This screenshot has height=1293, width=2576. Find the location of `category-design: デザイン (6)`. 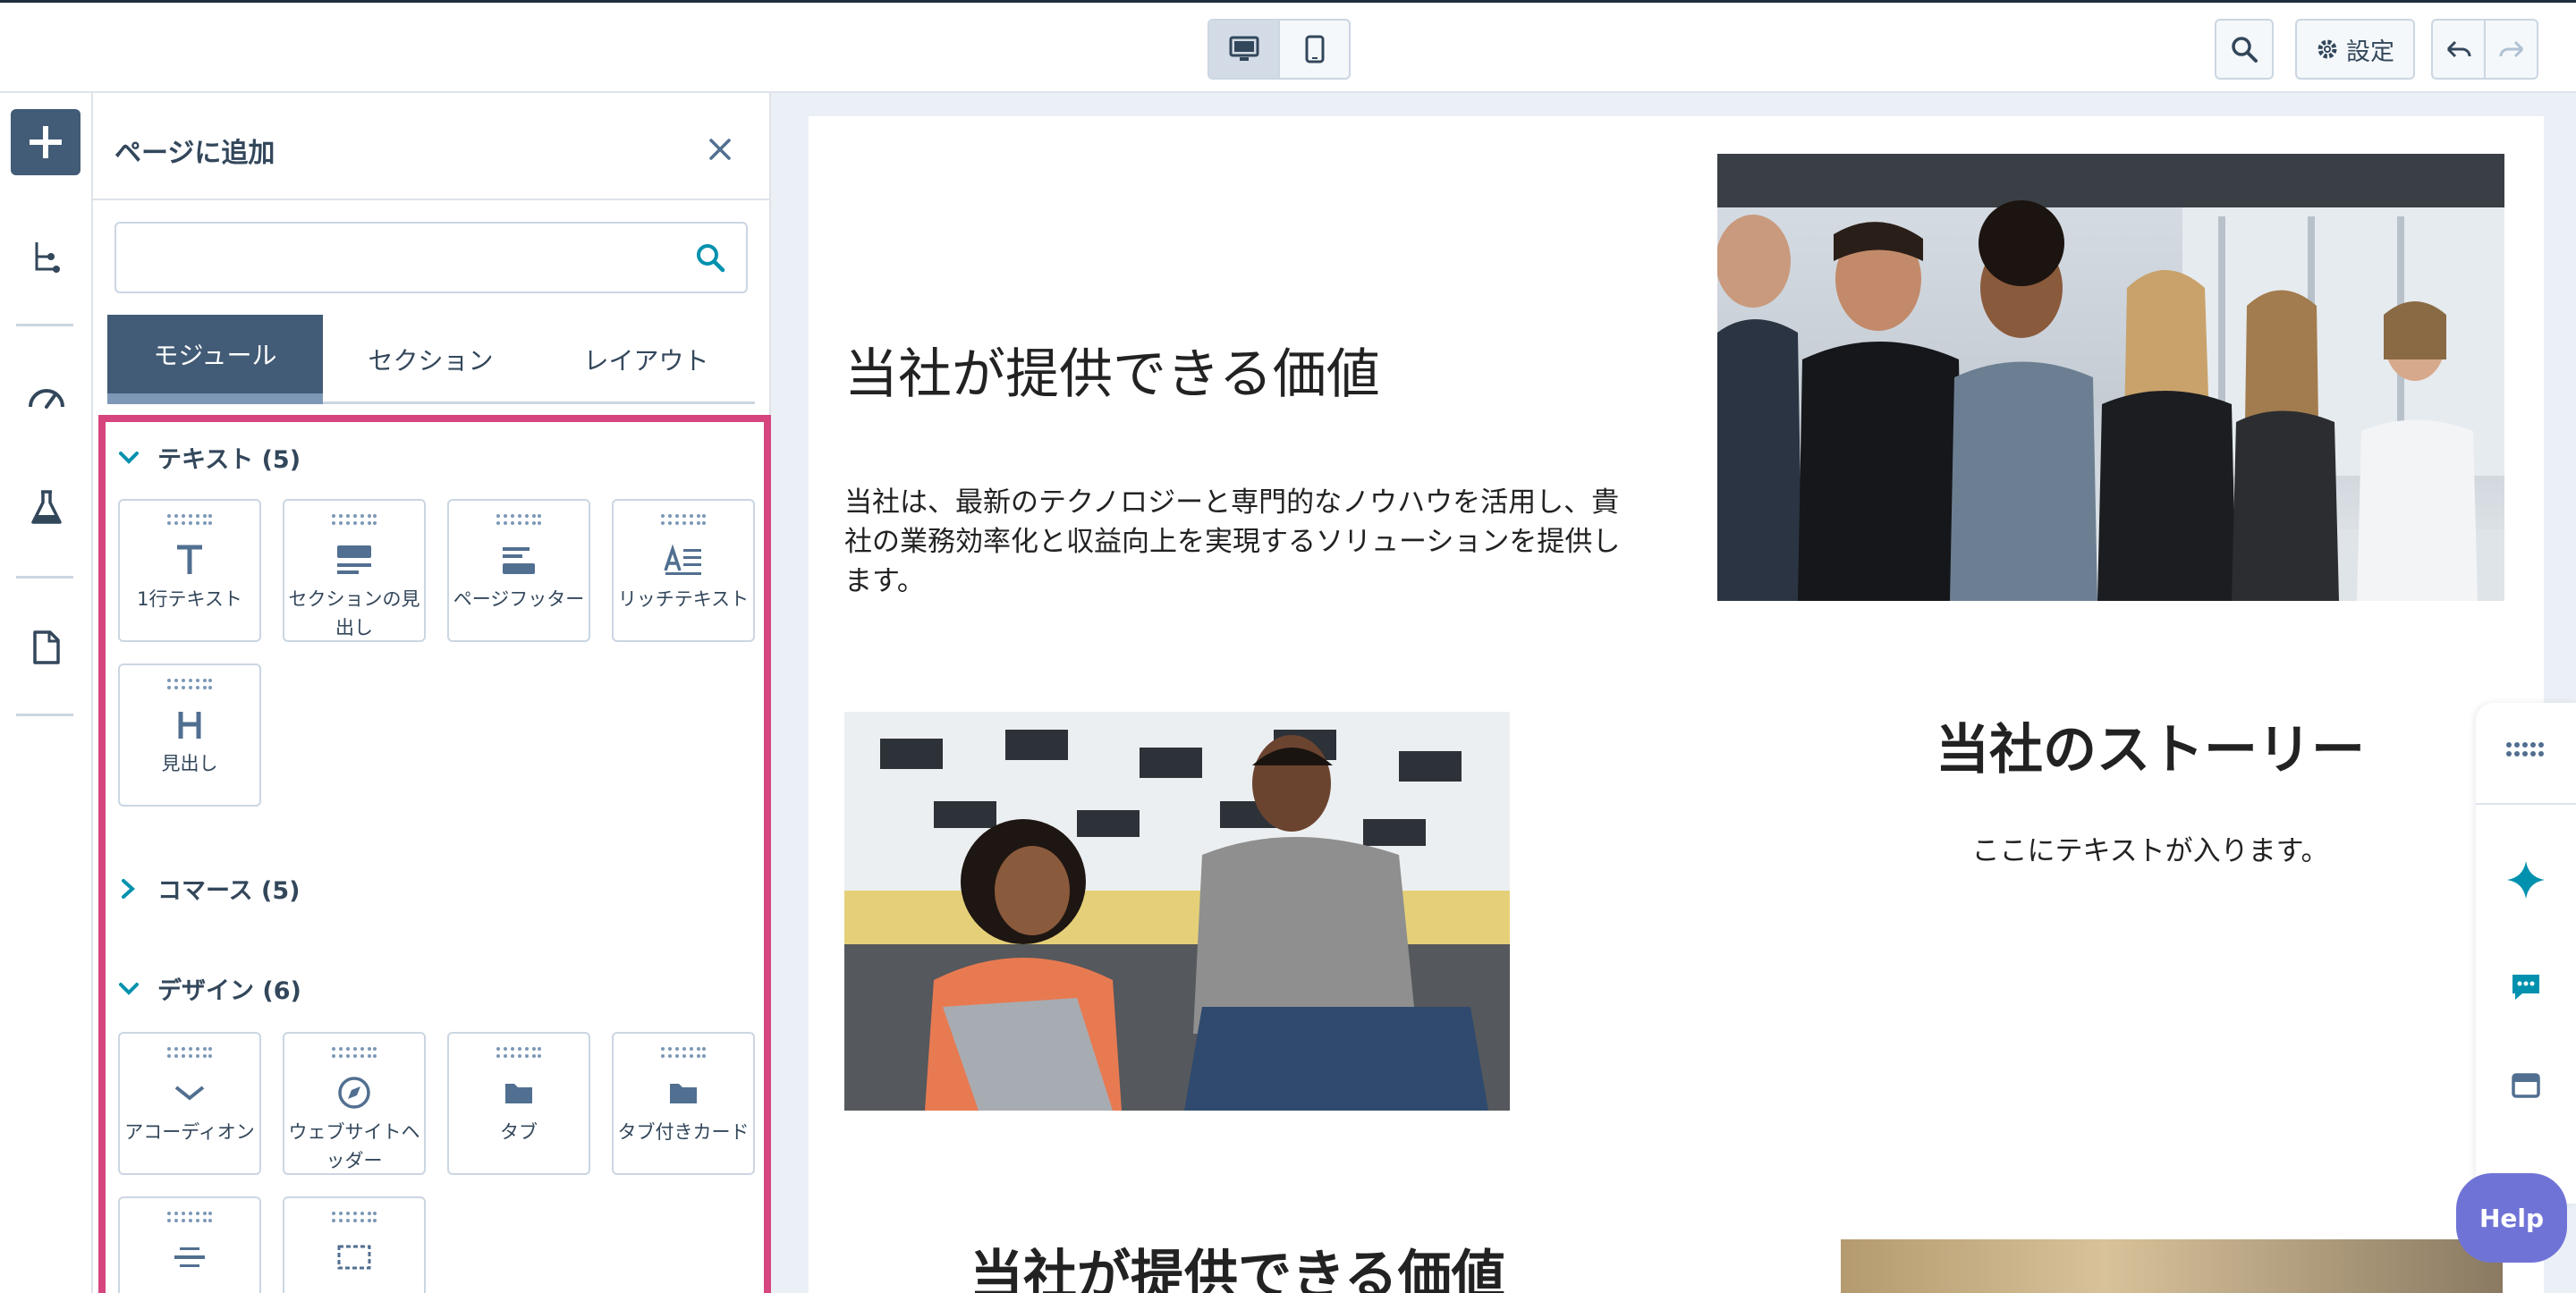

category-design: デザイン (6) is located at coordinates (209, 989).